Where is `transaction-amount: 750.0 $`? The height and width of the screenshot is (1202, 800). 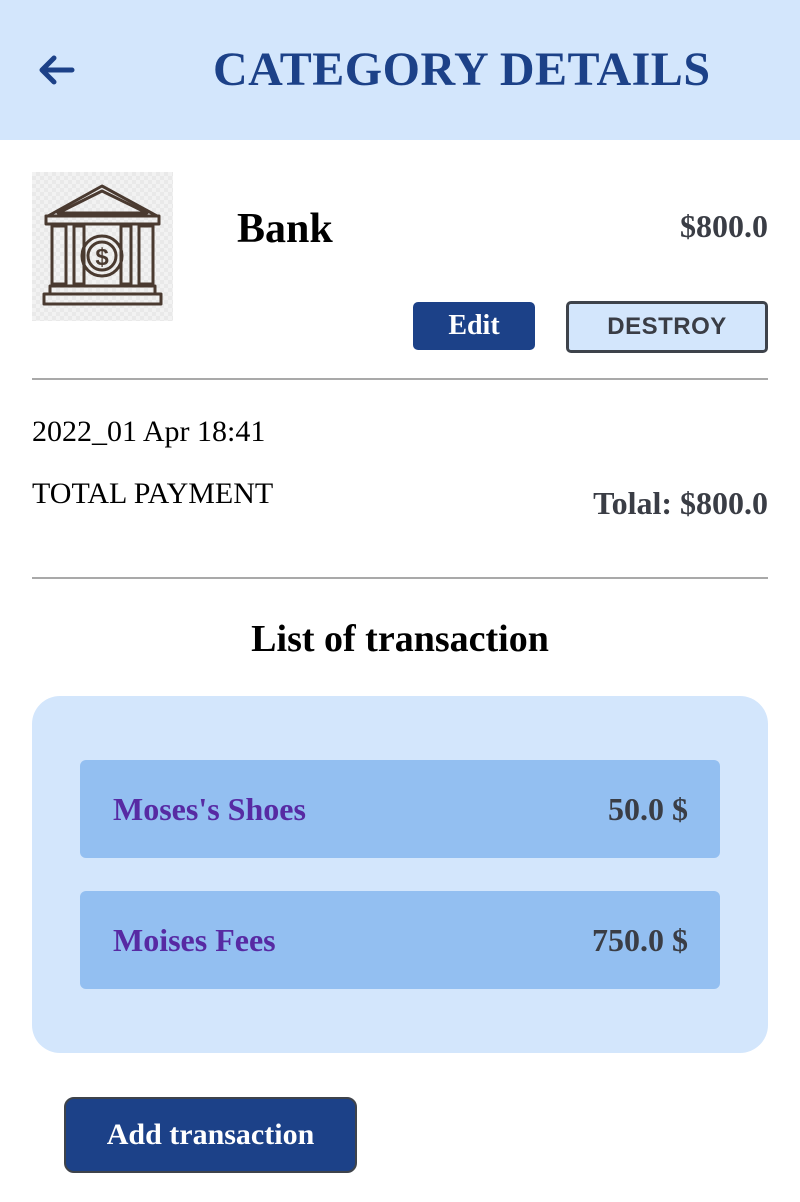 transaction-amount: 750.0 $ is located at coordinates (640, 940).